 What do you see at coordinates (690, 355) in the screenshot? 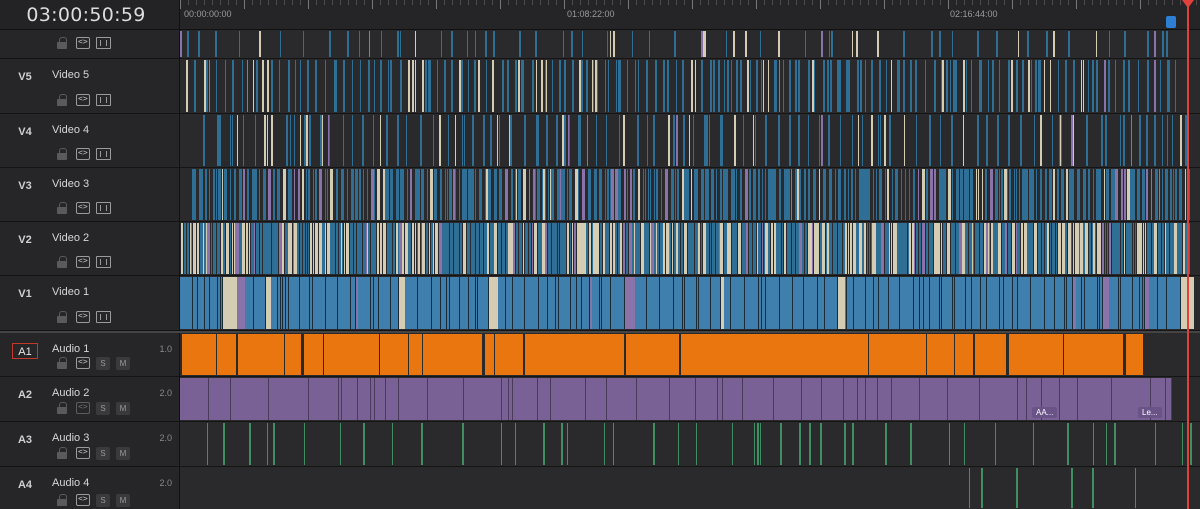
I see `track-lane-a1` at bounding box center [690, 355].